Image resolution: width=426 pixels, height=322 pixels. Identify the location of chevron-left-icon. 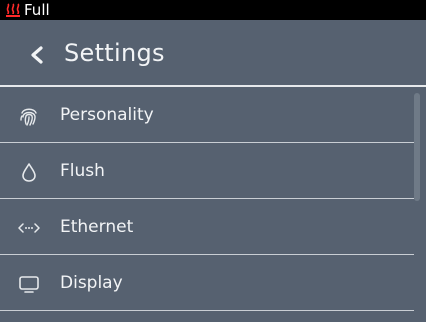
(37, 55).